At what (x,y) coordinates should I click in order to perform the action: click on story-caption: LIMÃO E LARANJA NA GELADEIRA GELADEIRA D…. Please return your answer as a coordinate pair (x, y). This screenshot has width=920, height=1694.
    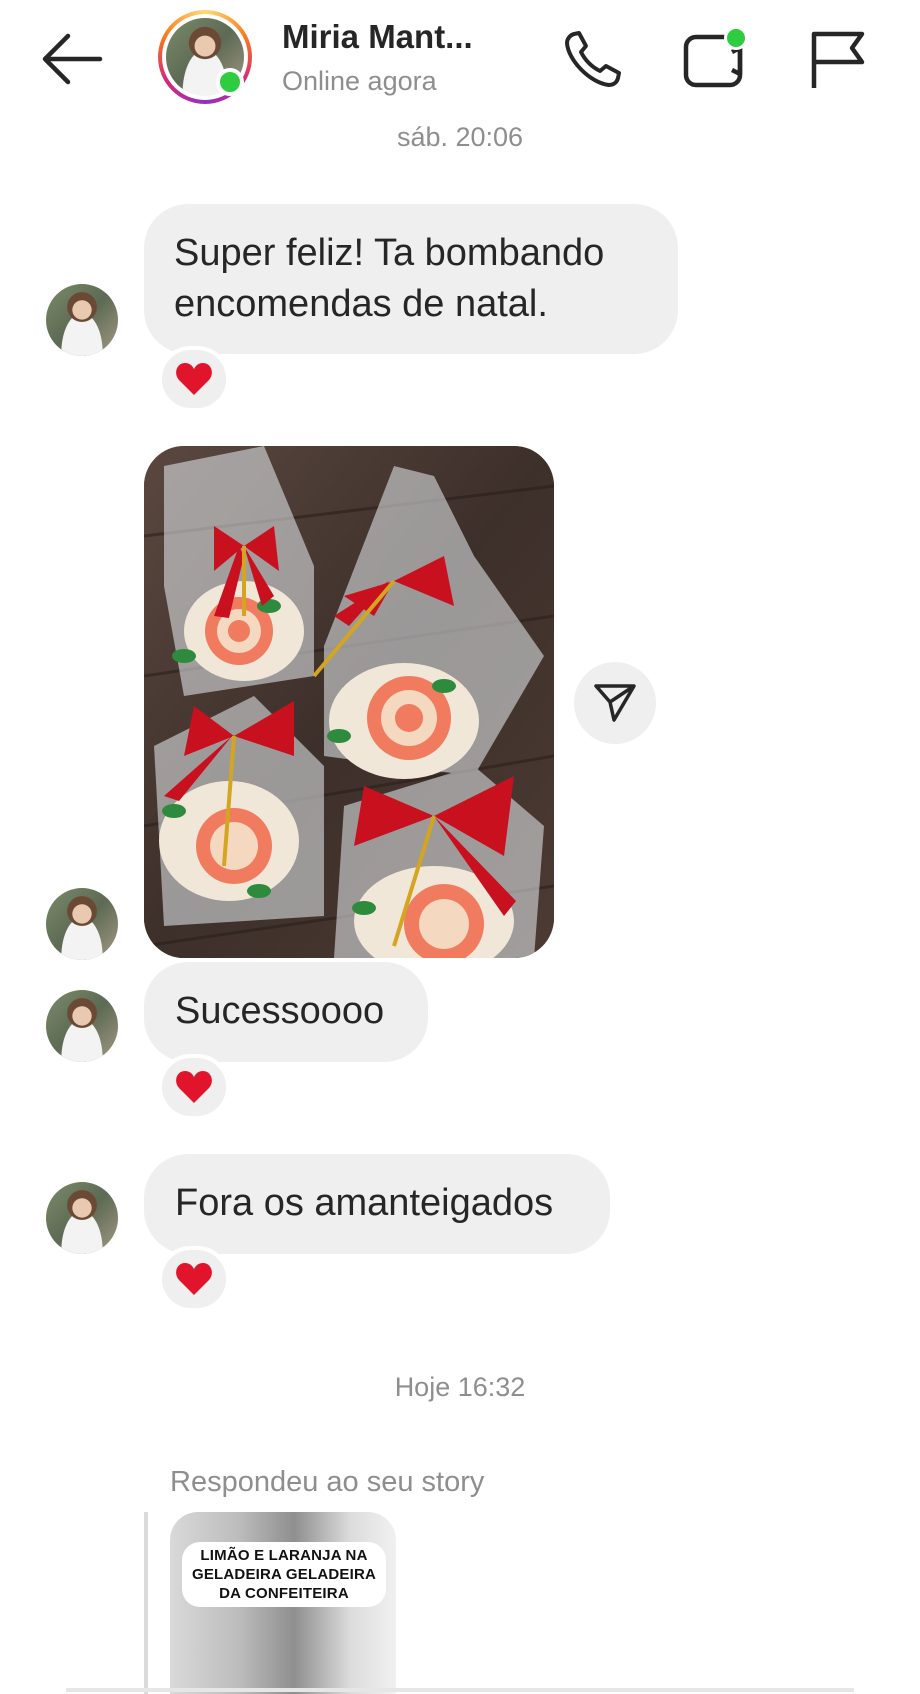
    Looking at the image, I should click on (284, 1574).